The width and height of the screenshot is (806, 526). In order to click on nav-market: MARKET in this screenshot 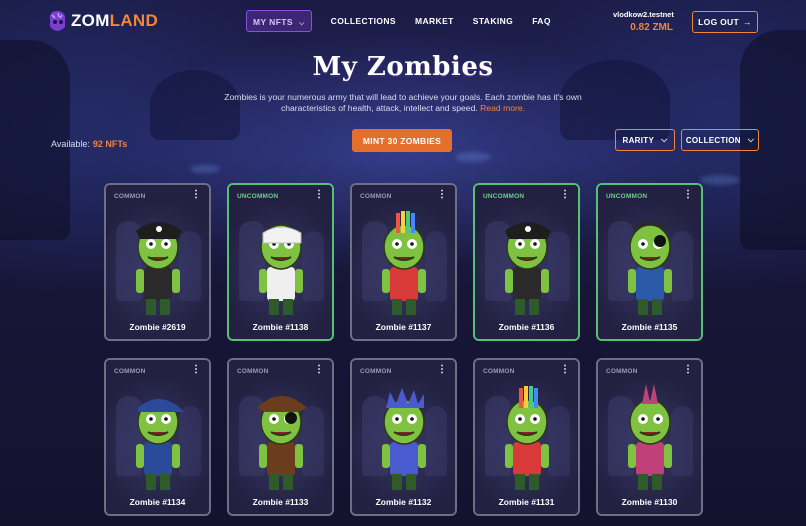, I will do `click(434, 21)`.